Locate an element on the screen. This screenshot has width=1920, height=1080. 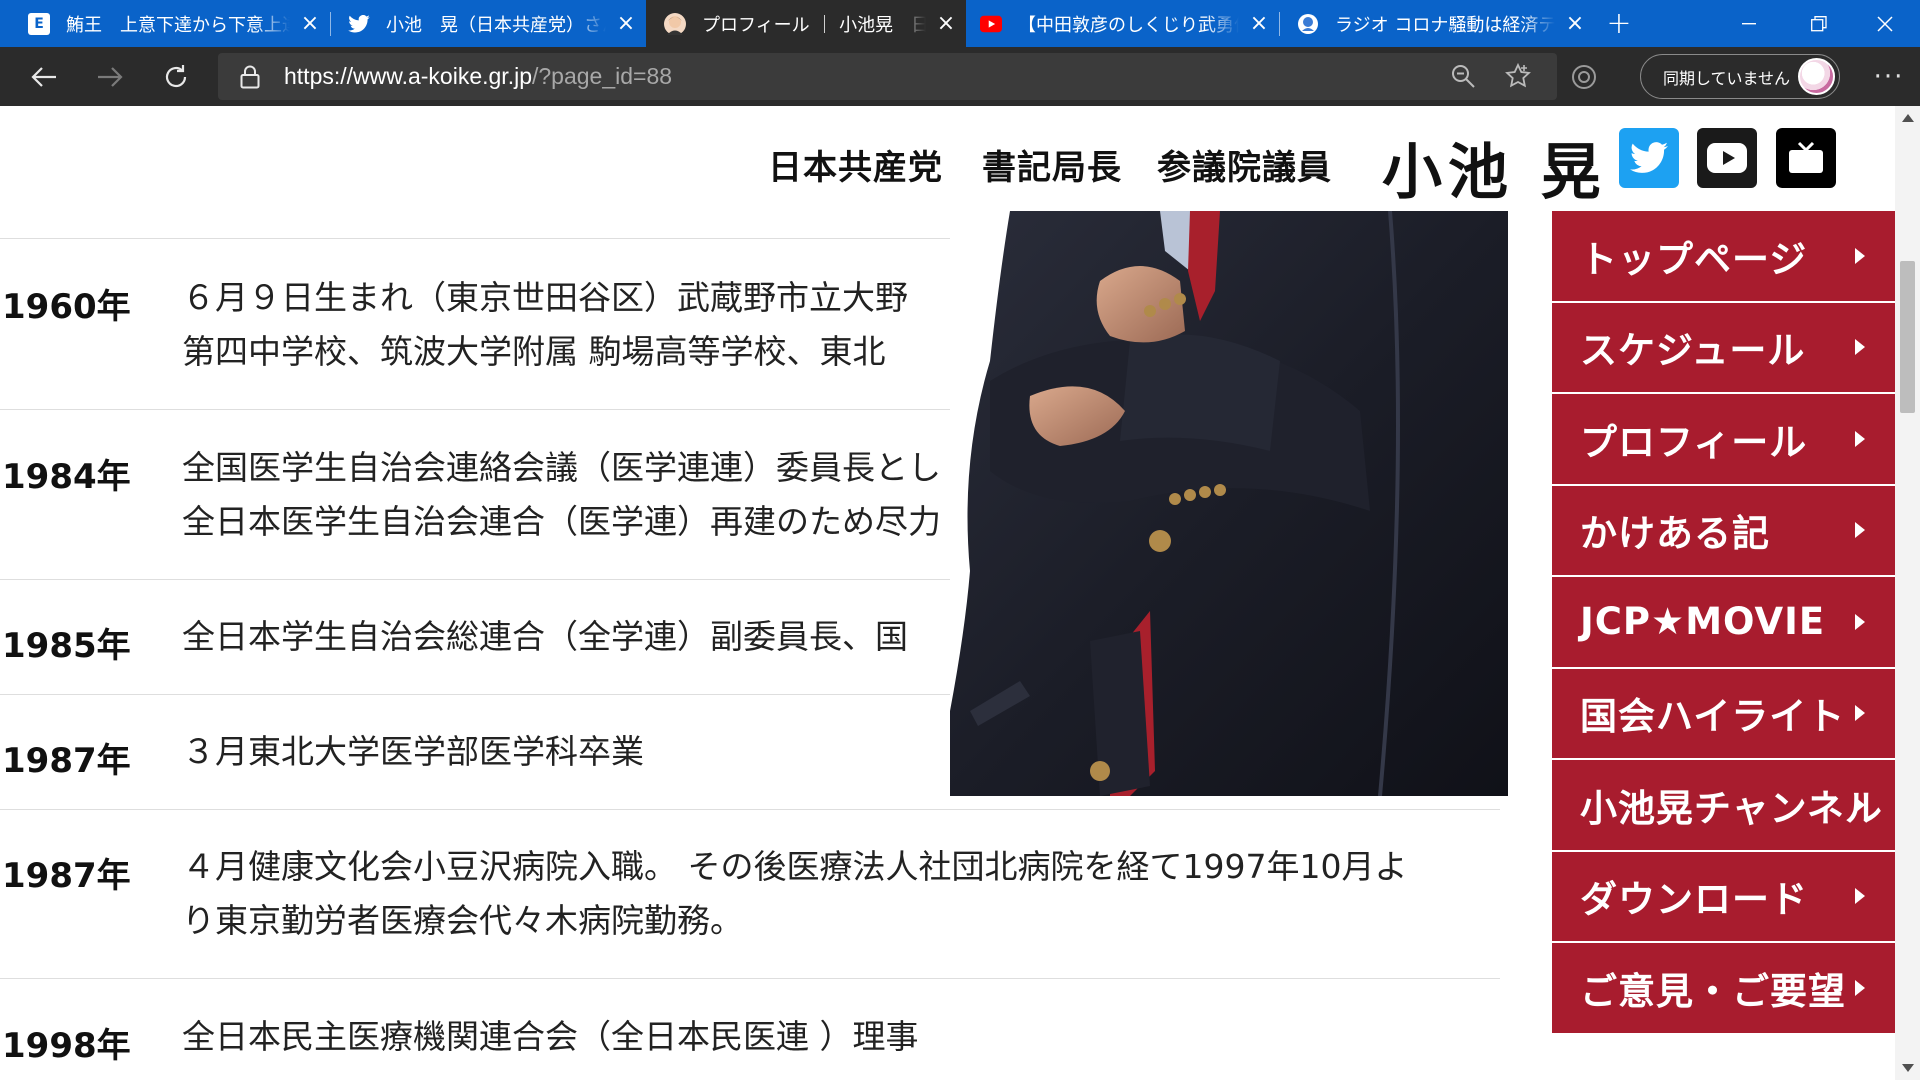
back-button is located at coordinates (44, 76).